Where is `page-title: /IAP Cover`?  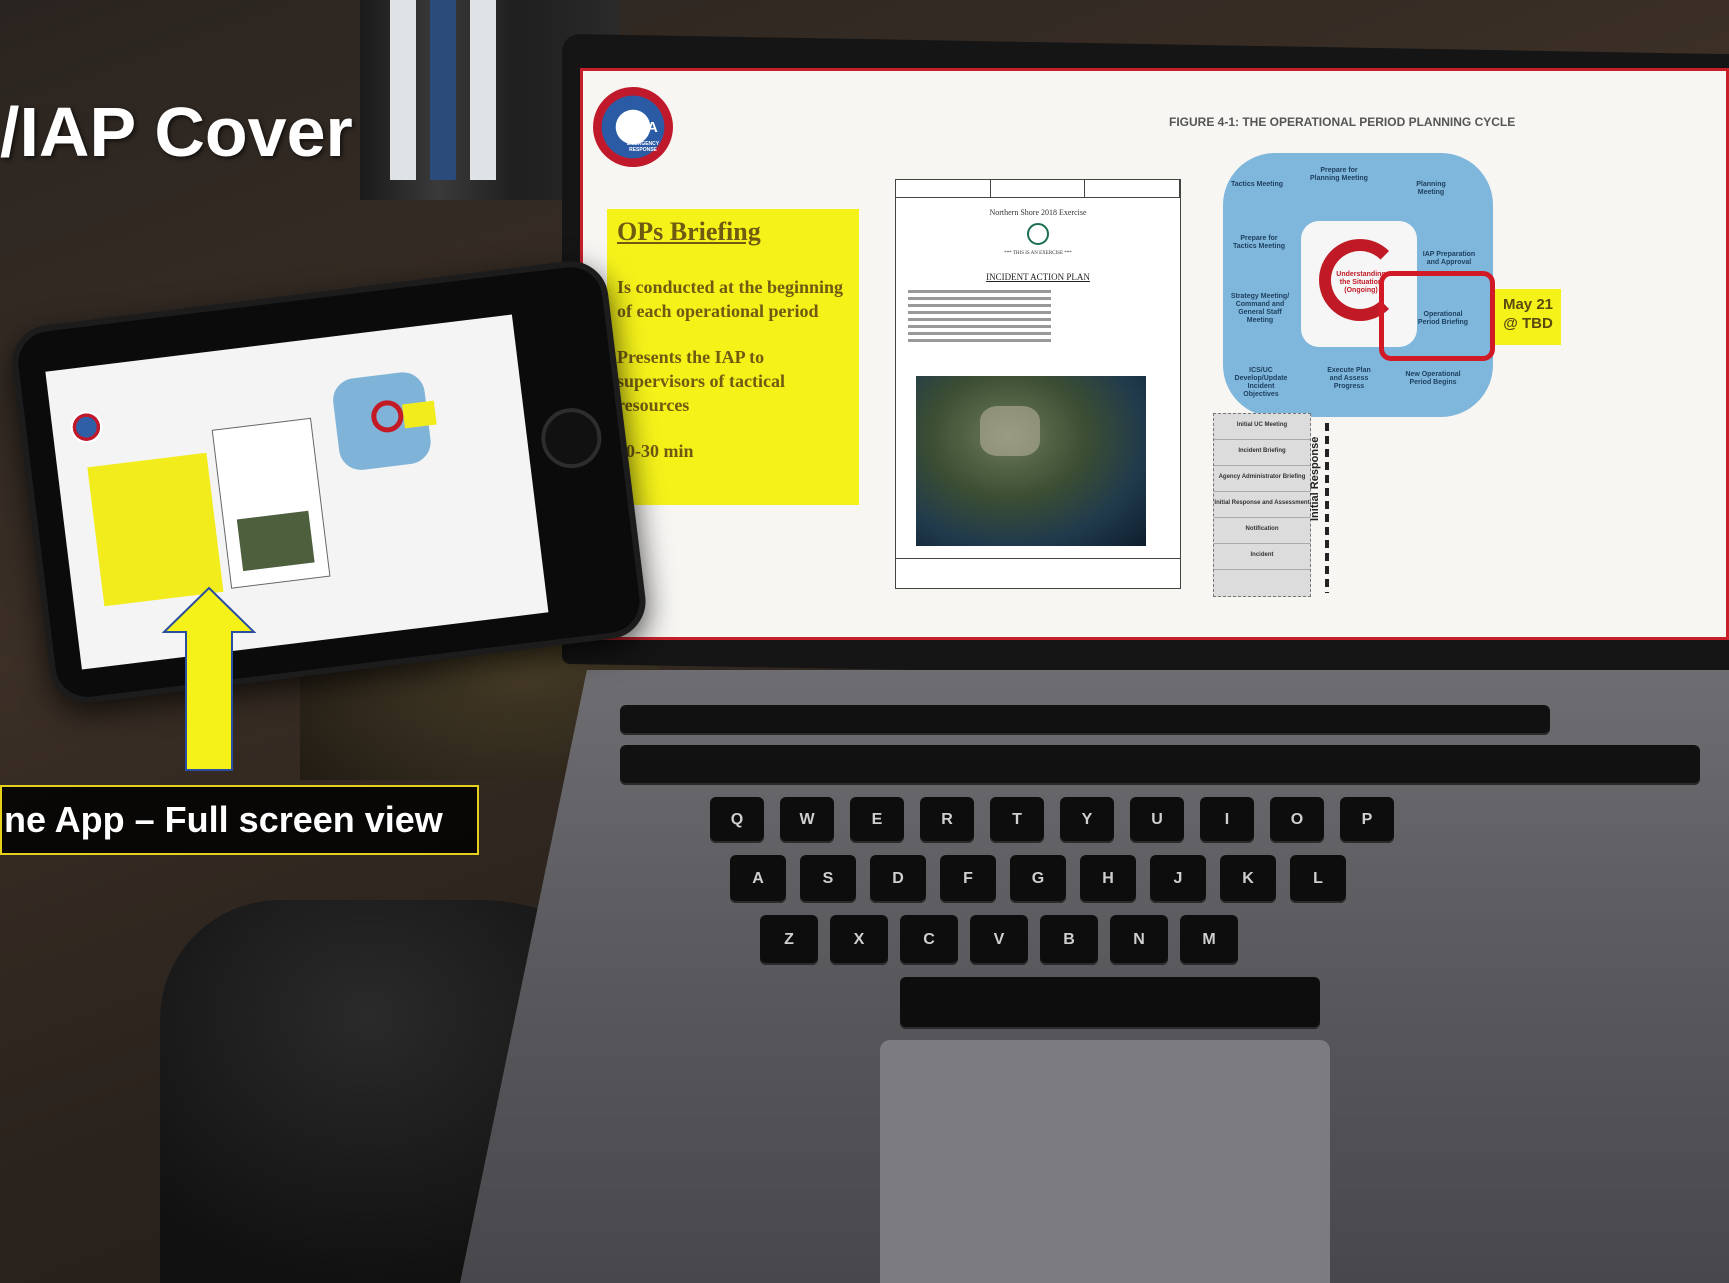
page-title: /IAP Cover is located at coordinates (176, 132).